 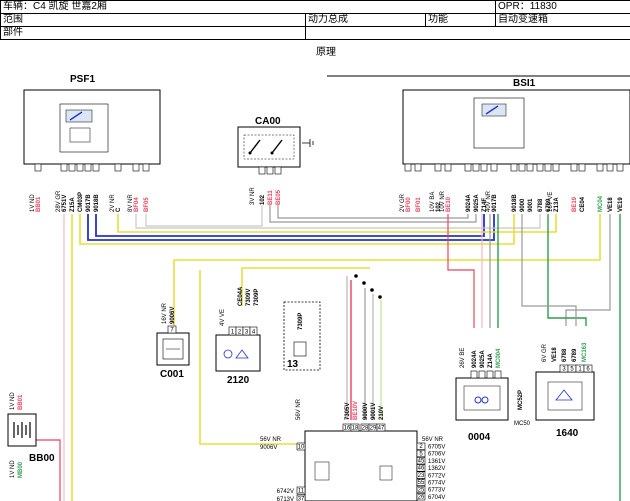 What do you see at coordinates (355, 429) in the screenshot?
I see `ecu-top-pin-box-number: 18` at bounding box center [355, 429].